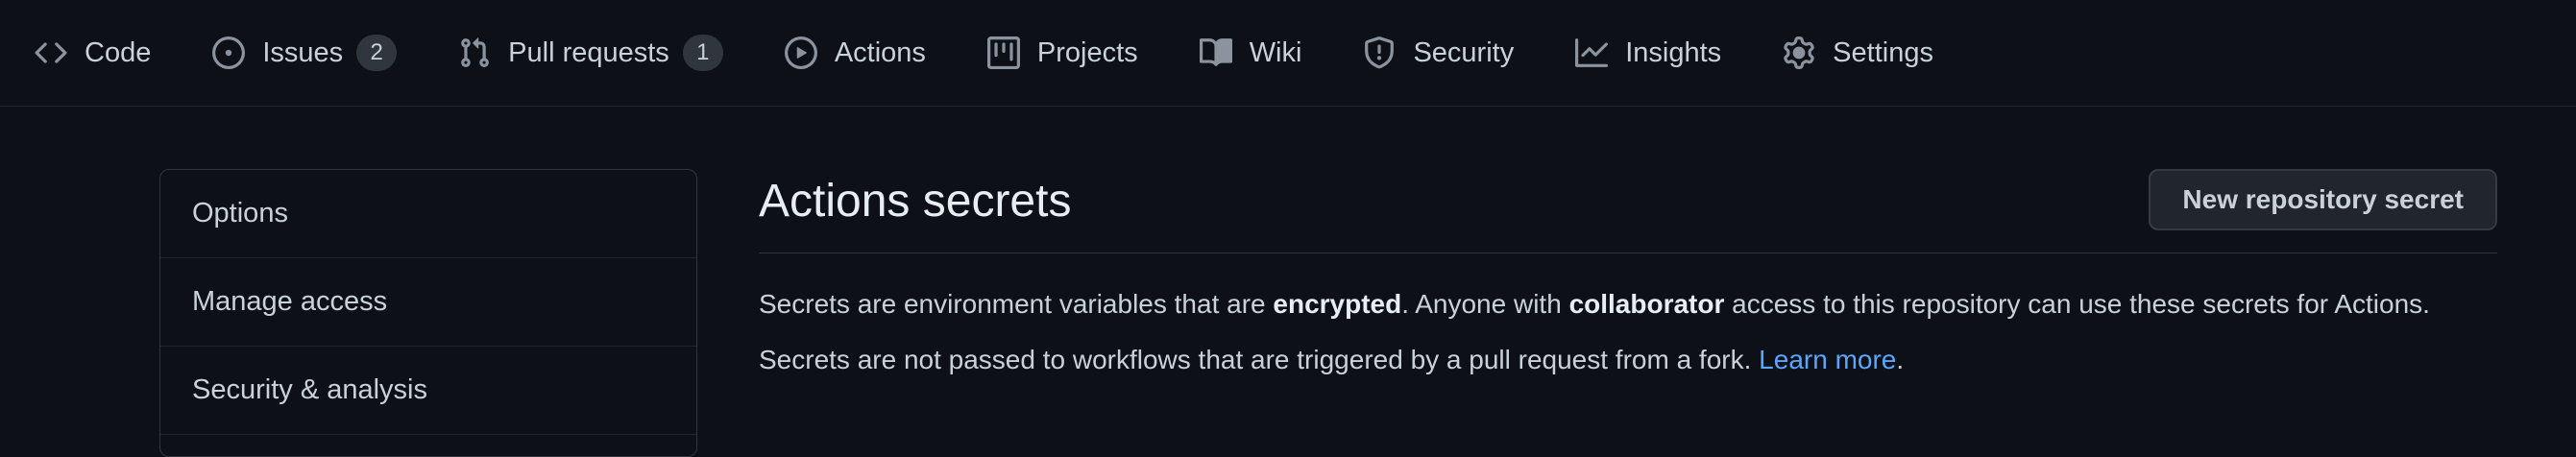 The width and height of the screenshot is (2576, 457). What do you see at coordinates (428, 391) in the screenshot?
I see `sidebar-item-security-analysis: Security & analysis` at bounding box center [428, 391].